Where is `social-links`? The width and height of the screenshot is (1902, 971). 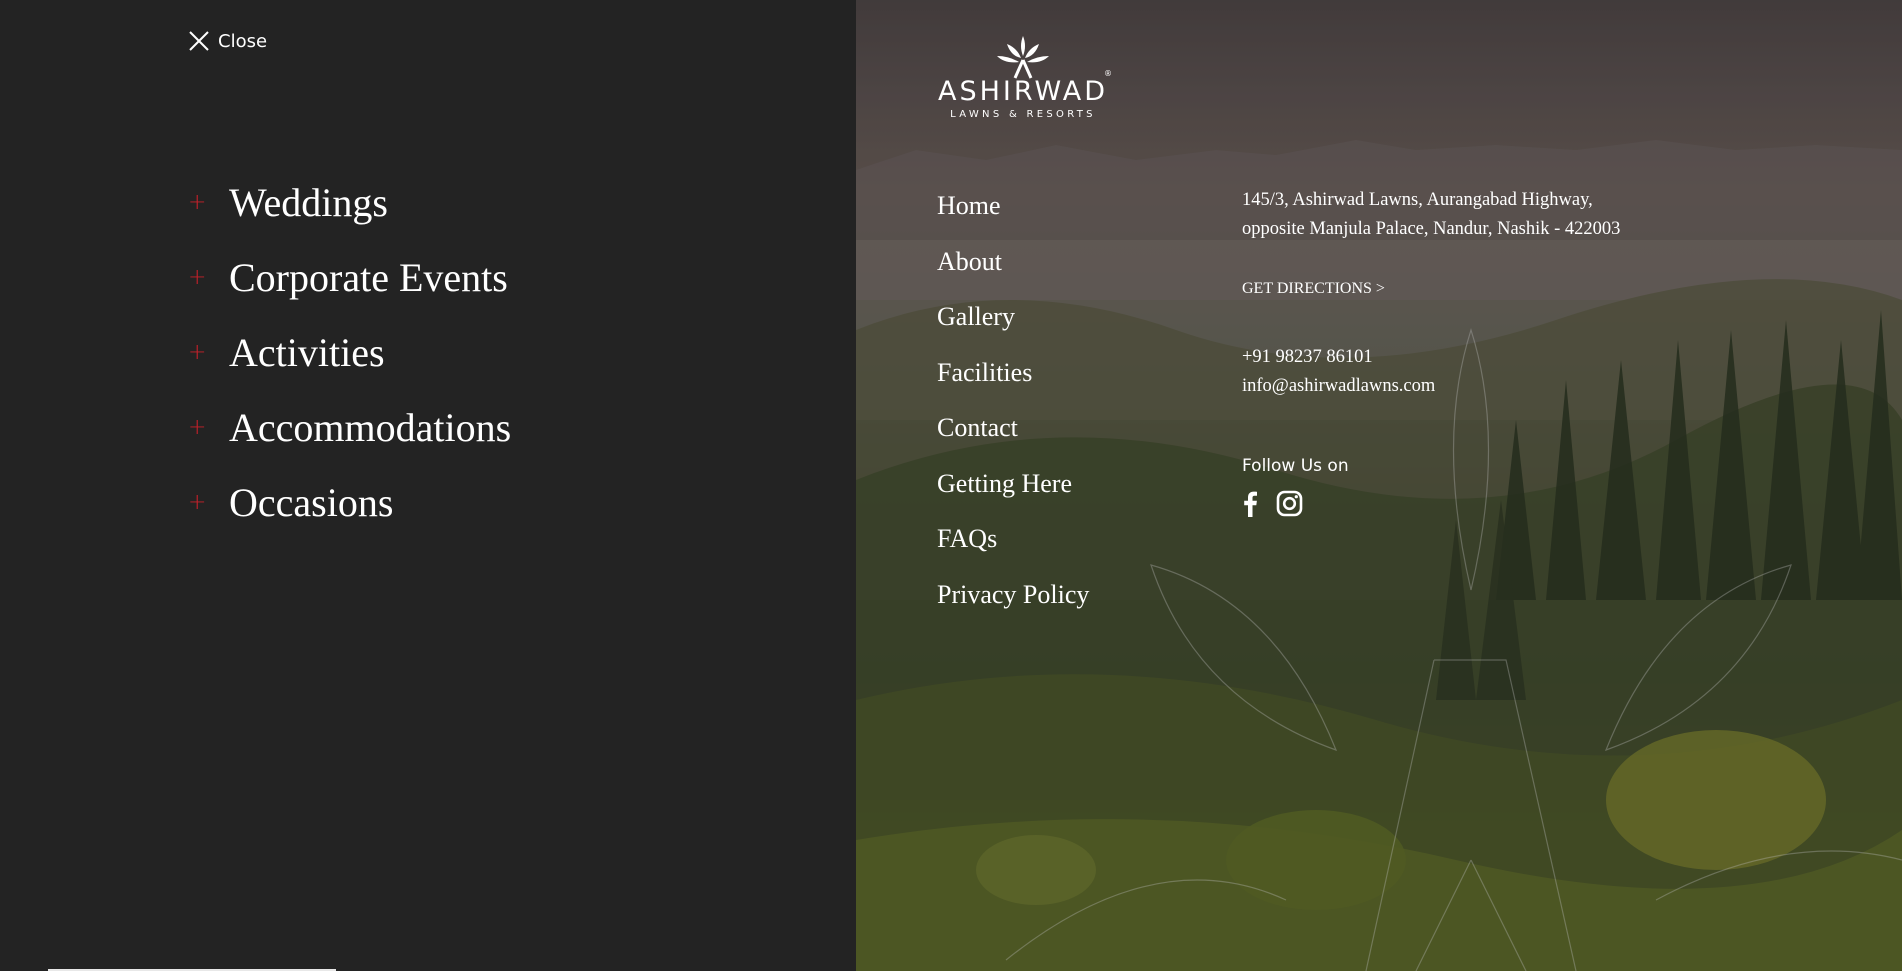
social-links is located at coordinates (1502, 503).